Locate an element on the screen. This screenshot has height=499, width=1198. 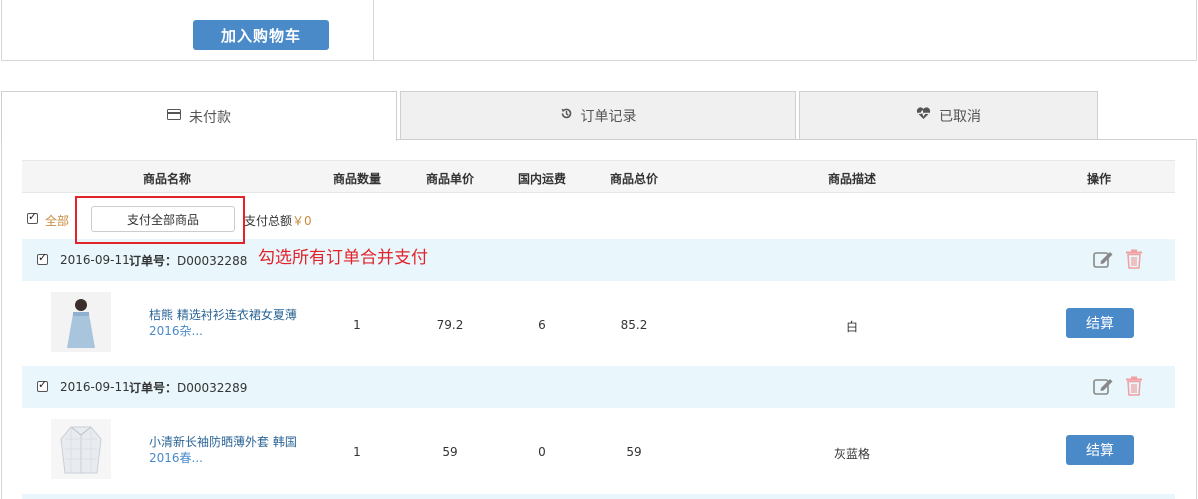
order-header: 2016-09-11 订单号：D00032289 is located at coordinates (598, 387).